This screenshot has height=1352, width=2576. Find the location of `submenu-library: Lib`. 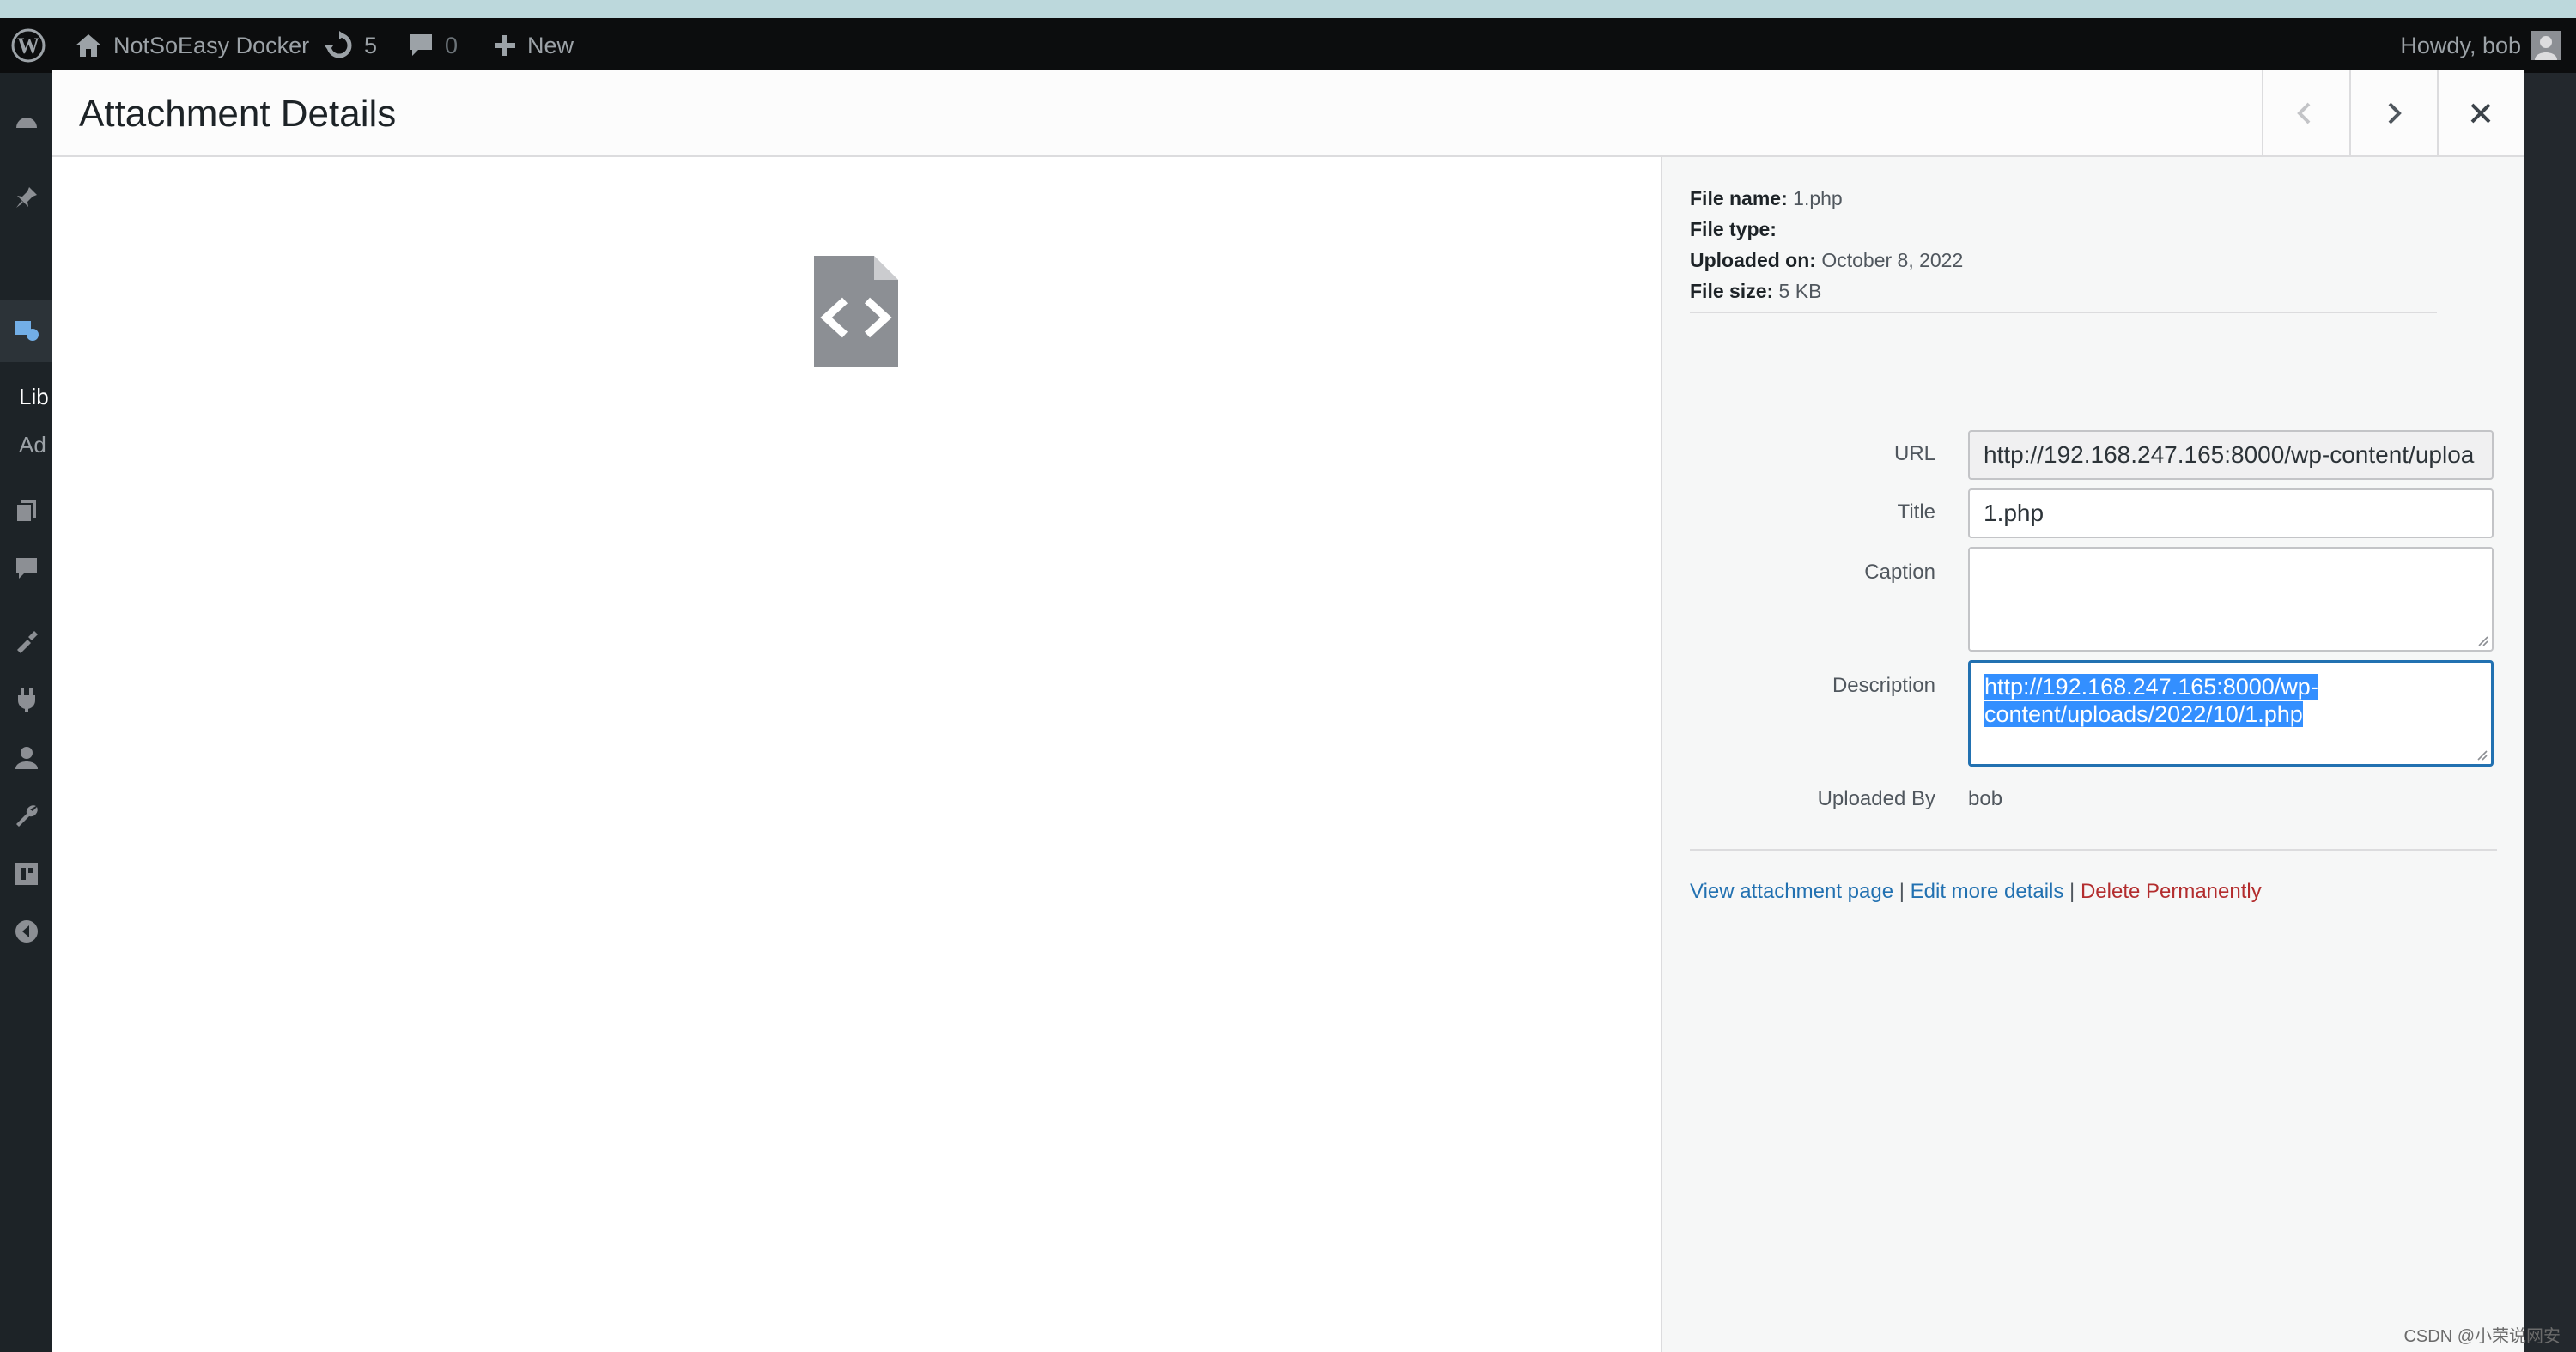

submenu-library: Lib is located at coordinates (34, 397).